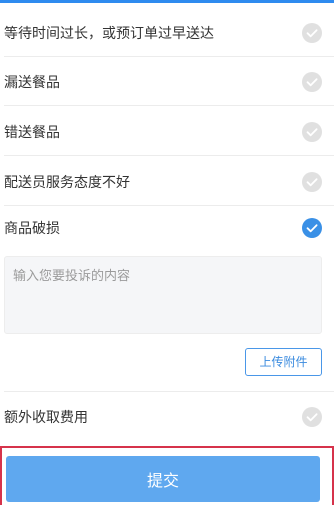  Describe the element at coordinates (163, 479) in the screenshot. I see `submit-button: 提交` at that location.